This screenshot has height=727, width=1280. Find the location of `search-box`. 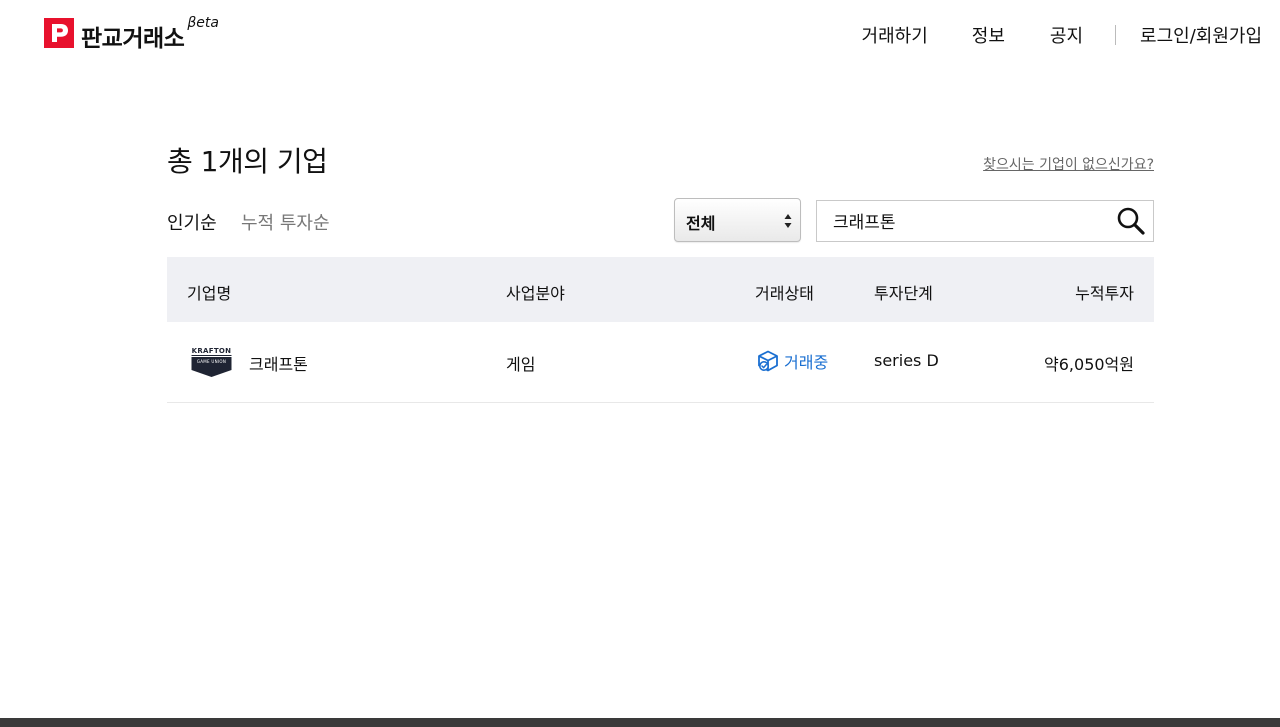

search-box is located at coordinates (985, 221).